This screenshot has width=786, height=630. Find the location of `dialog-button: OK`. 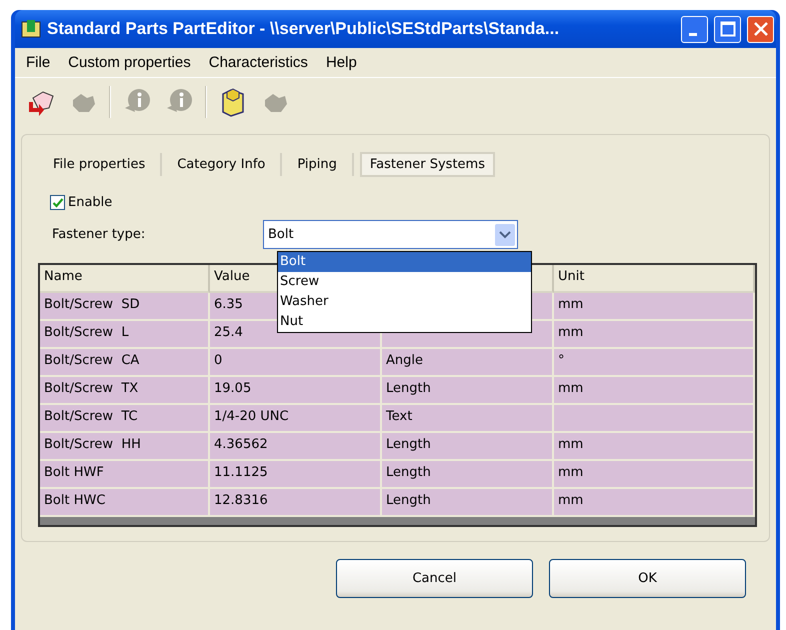

dialog-button: OK is located at coordinates (647, 578).